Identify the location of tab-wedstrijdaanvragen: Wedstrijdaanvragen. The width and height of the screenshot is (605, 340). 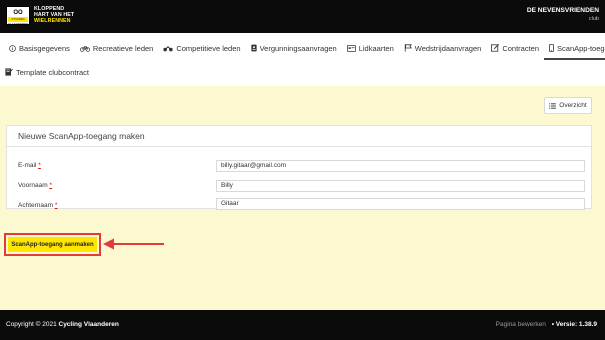
(443, 48).